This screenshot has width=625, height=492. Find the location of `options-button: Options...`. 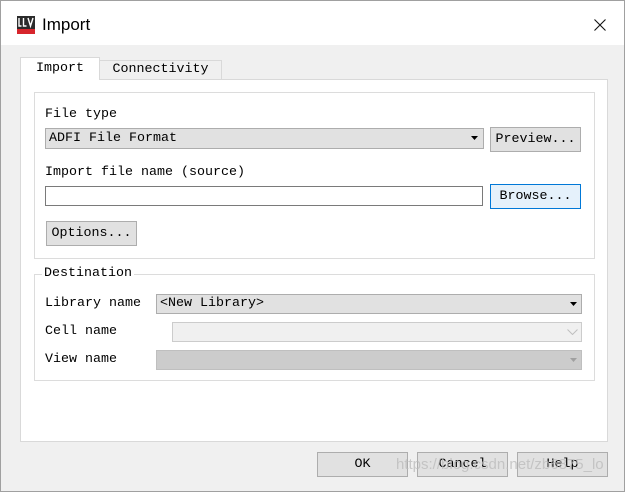

options-button: Options... is located at coordinates (91, 233).